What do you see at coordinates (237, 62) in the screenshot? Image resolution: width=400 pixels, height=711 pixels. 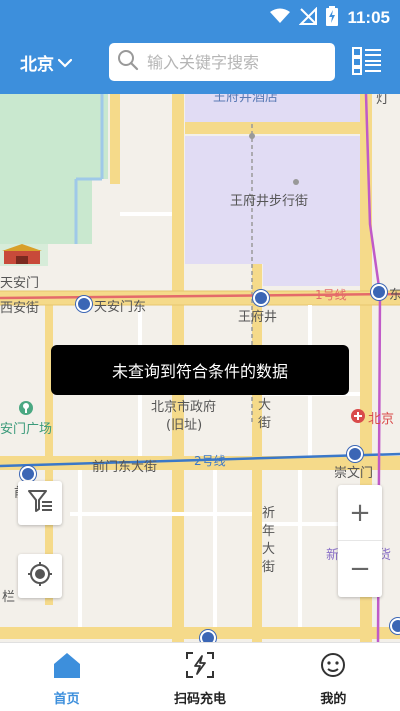 I see `search-input` at bounding box center [237, 62].